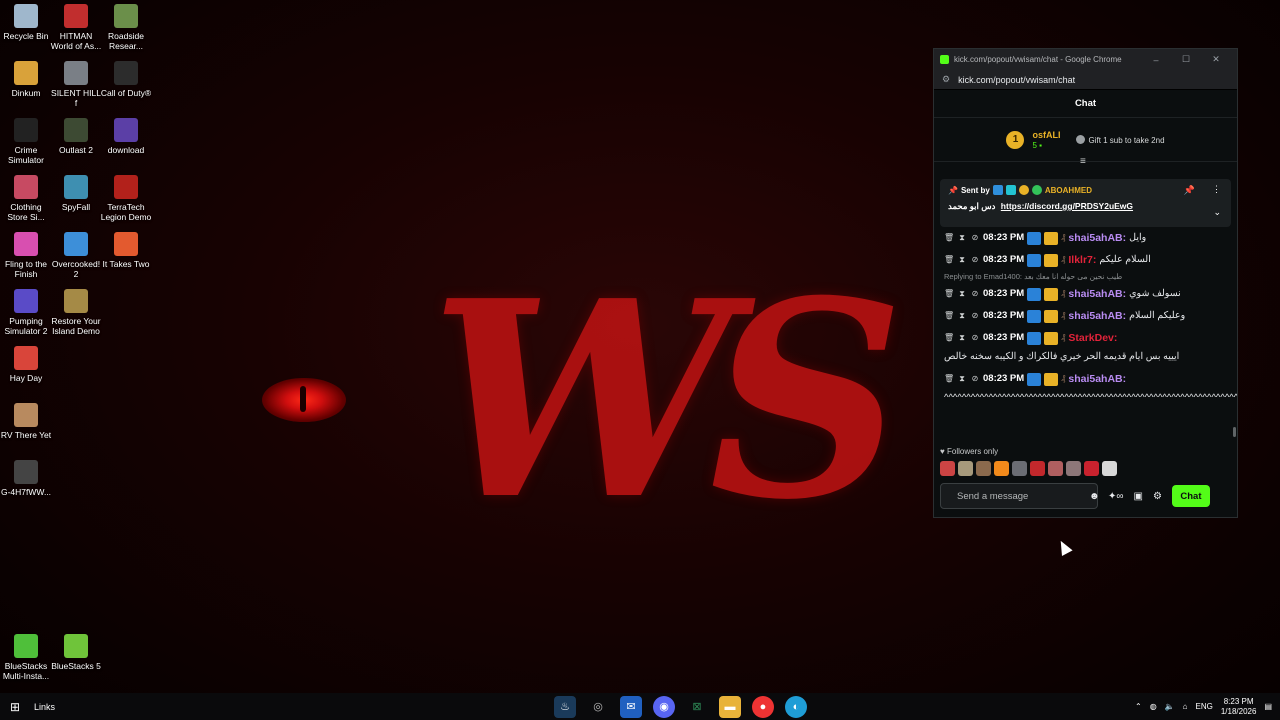  What do you see at coordinates (76, 312) in the screenshot?
I see `desktop-icon: Restore Your Island Demo` at bounding box center [76, 312].